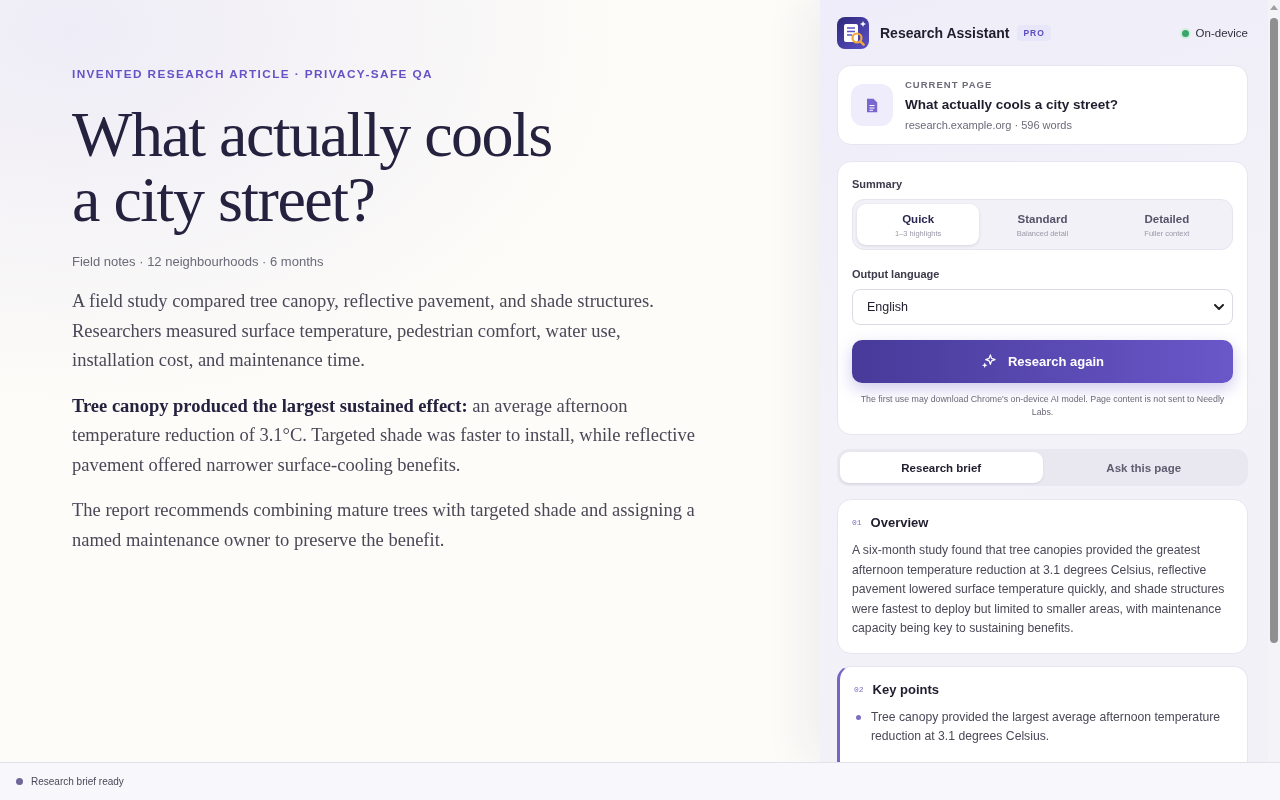 Image resolution: width=1280 pixels, height=800 pixels. I want to click on language-label: Output language, so click(896, 274).